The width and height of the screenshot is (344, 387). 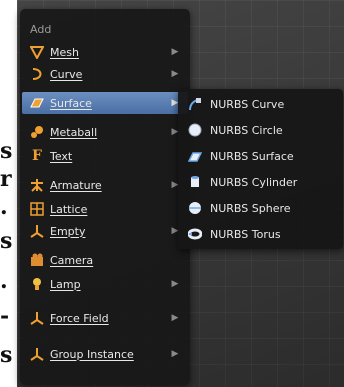 What do you see at coordinates (37, 74) in the screenshot?
I see `curve-icon` at bounding box center [37, 74].